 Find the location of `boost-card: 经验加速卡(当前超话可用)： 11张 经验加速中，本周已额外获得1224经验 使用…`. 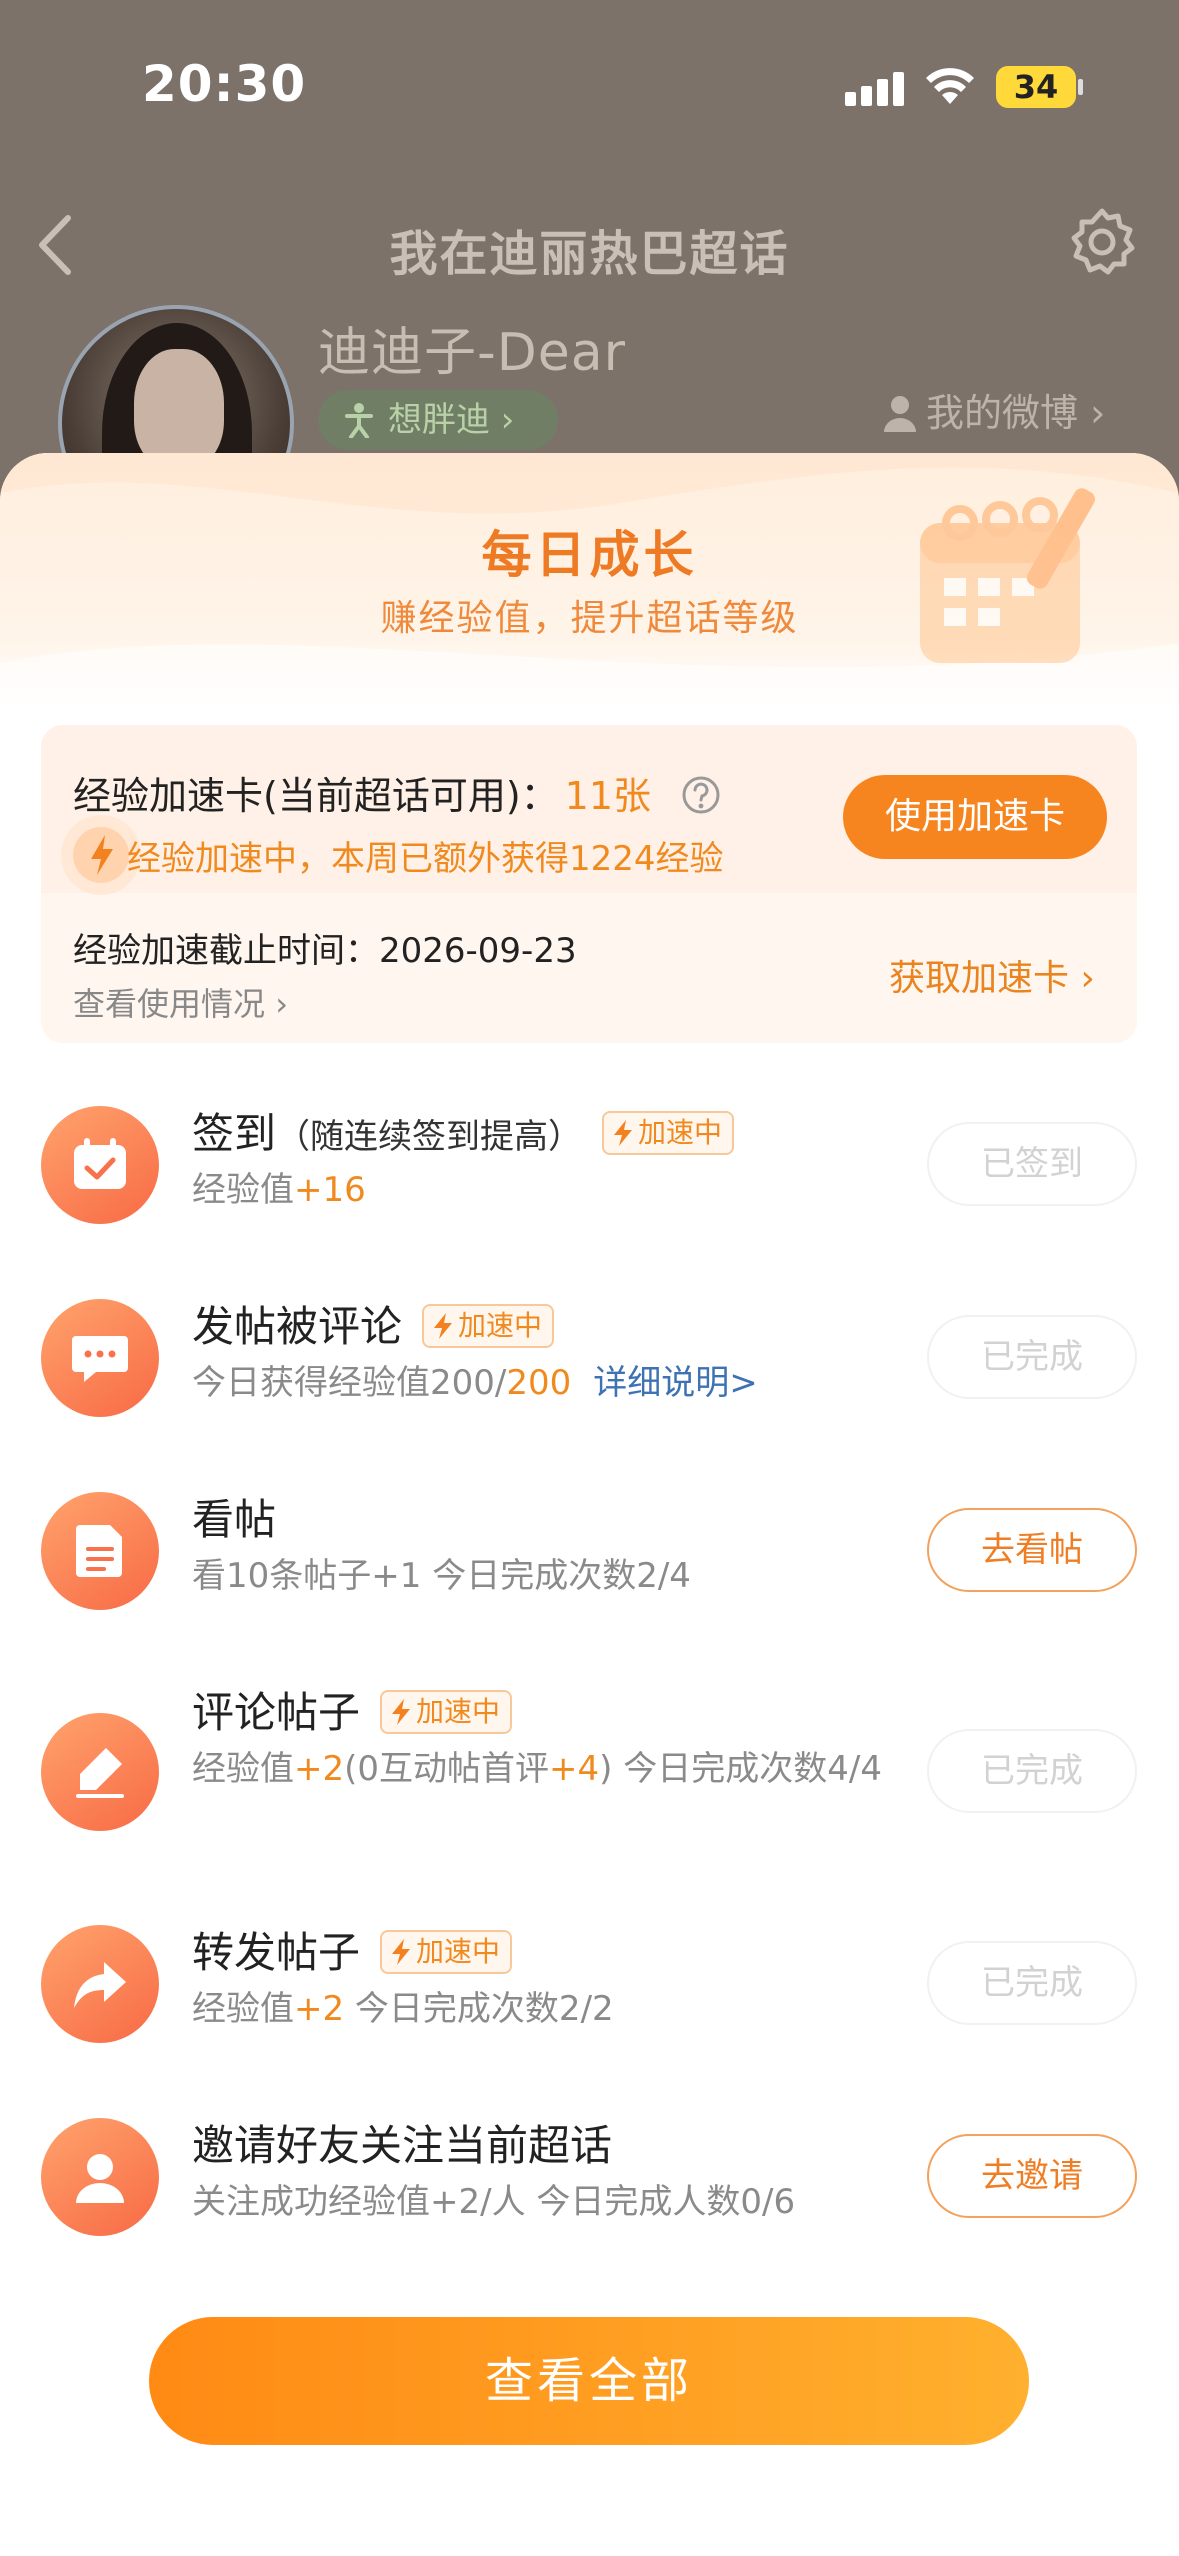

boost-card: 经验加速卡(当前超话可用)： 11张 经验加速中，本周已额外获得1224经验 使用… is located at coordinates (589, 884).